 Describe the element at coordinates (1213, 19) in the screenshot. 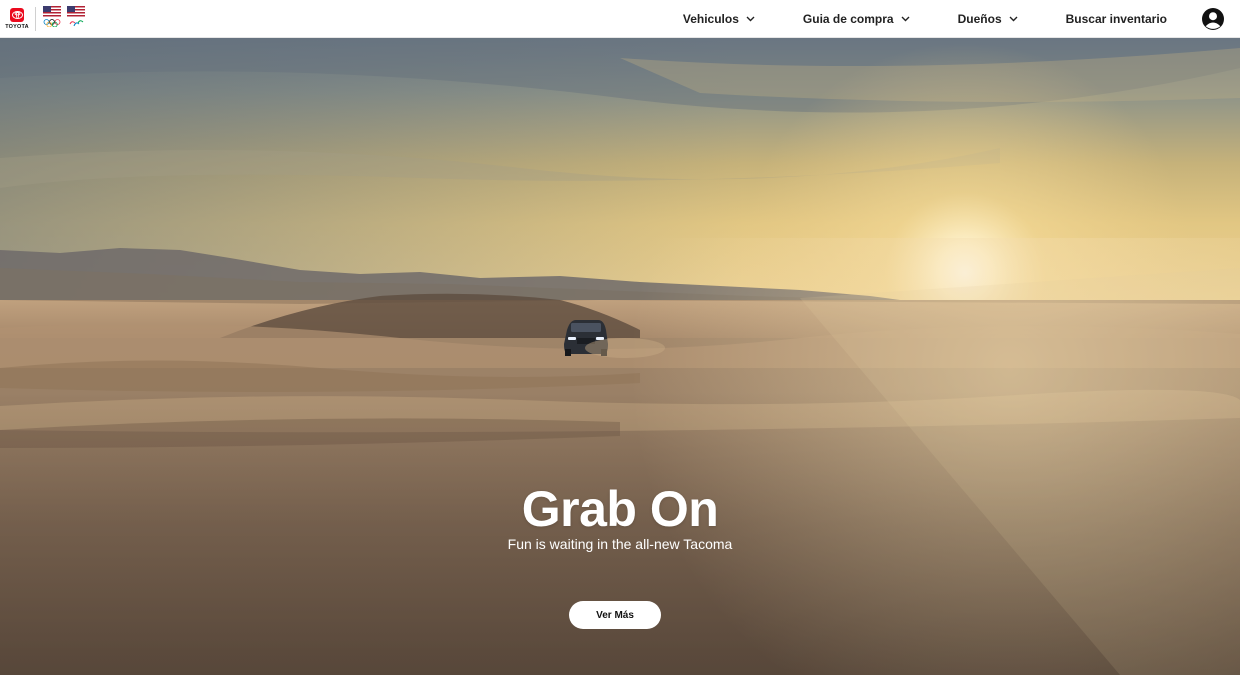

I see `account-circle-icon` at that location.